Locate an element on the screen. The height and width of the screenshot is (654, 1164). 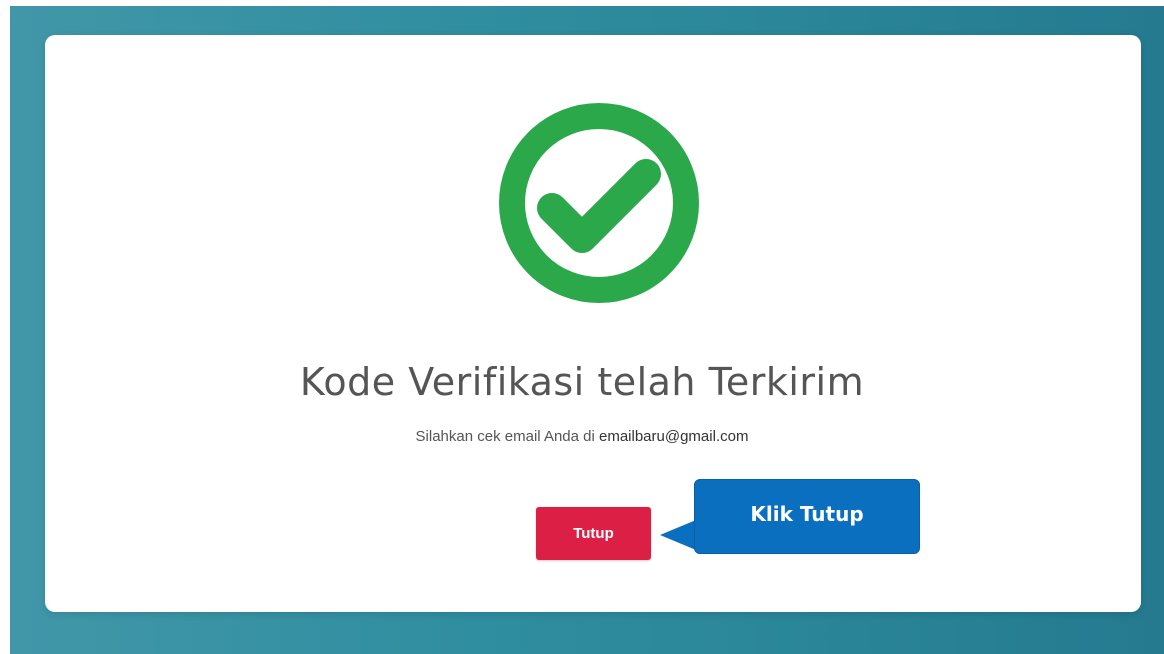
callout-pointer is located at coordinates (678, 535).